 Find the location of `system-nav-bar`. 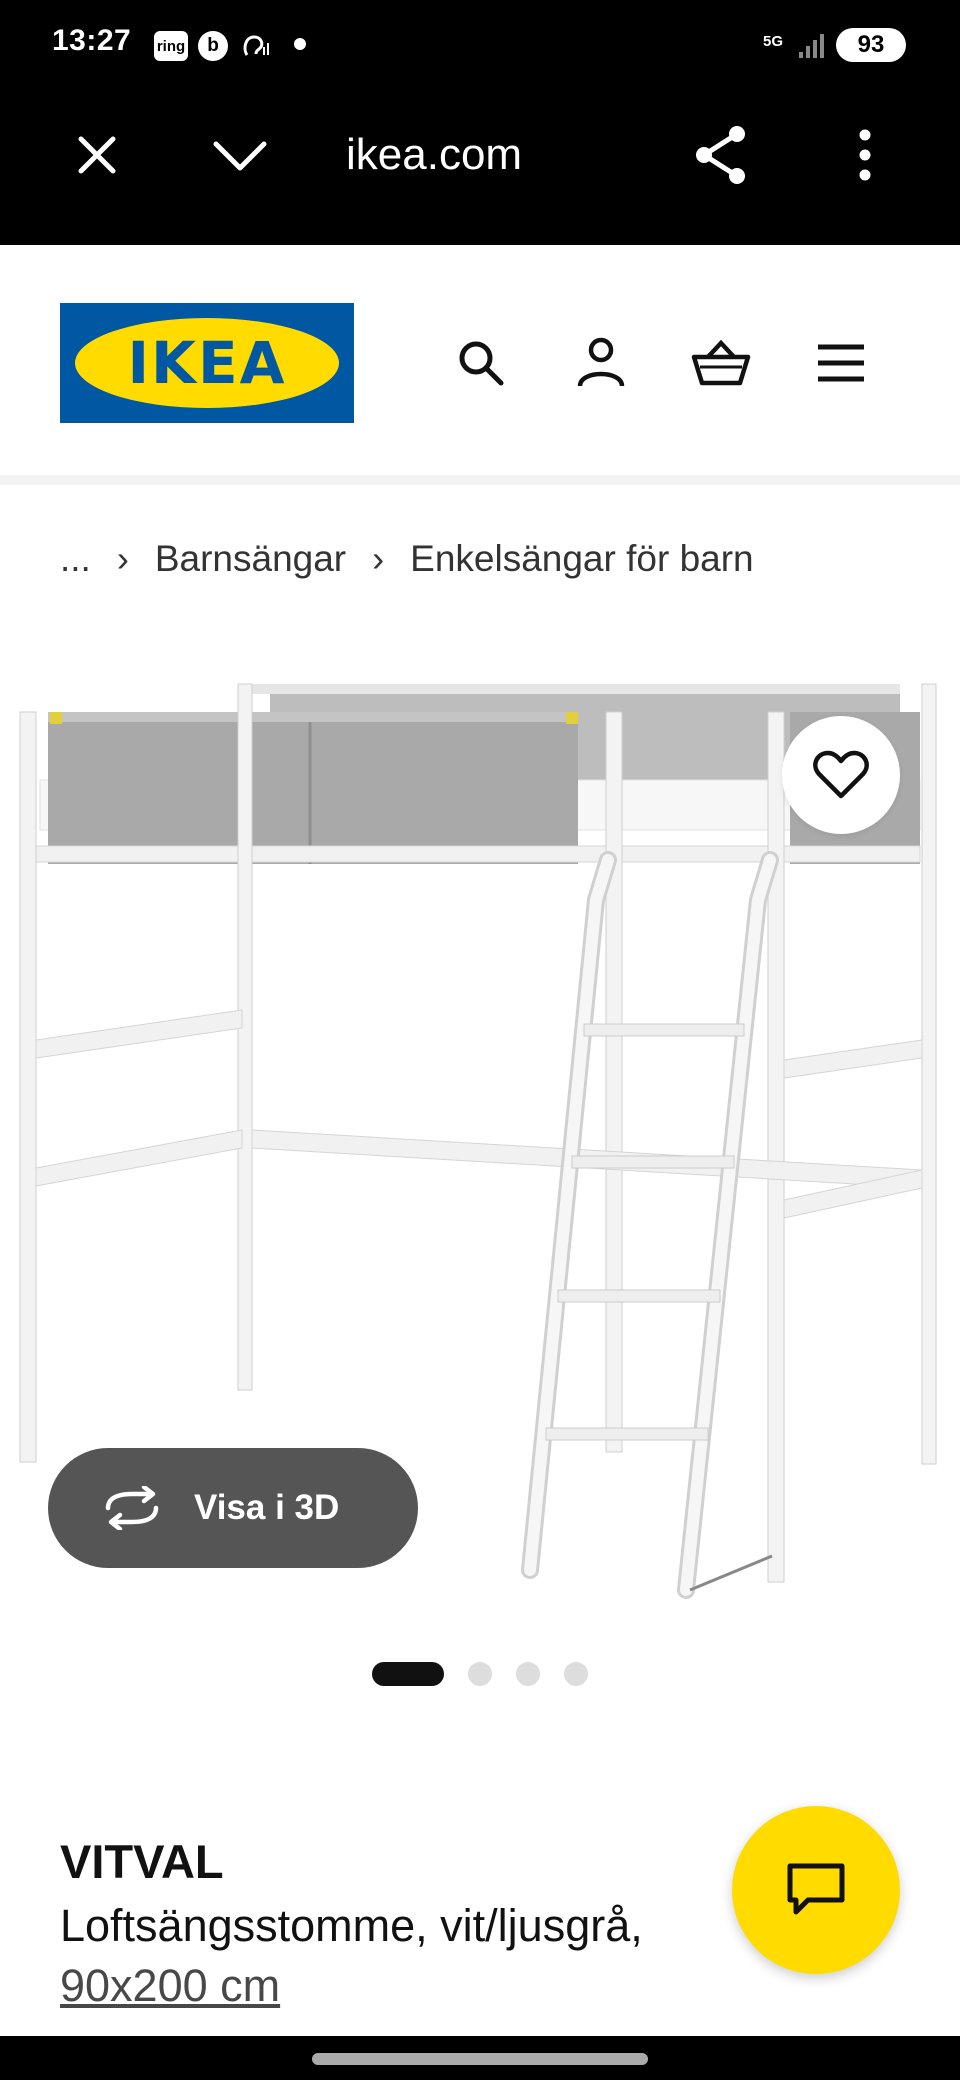

system-nav-bar is located at coordinates (480, 2058).